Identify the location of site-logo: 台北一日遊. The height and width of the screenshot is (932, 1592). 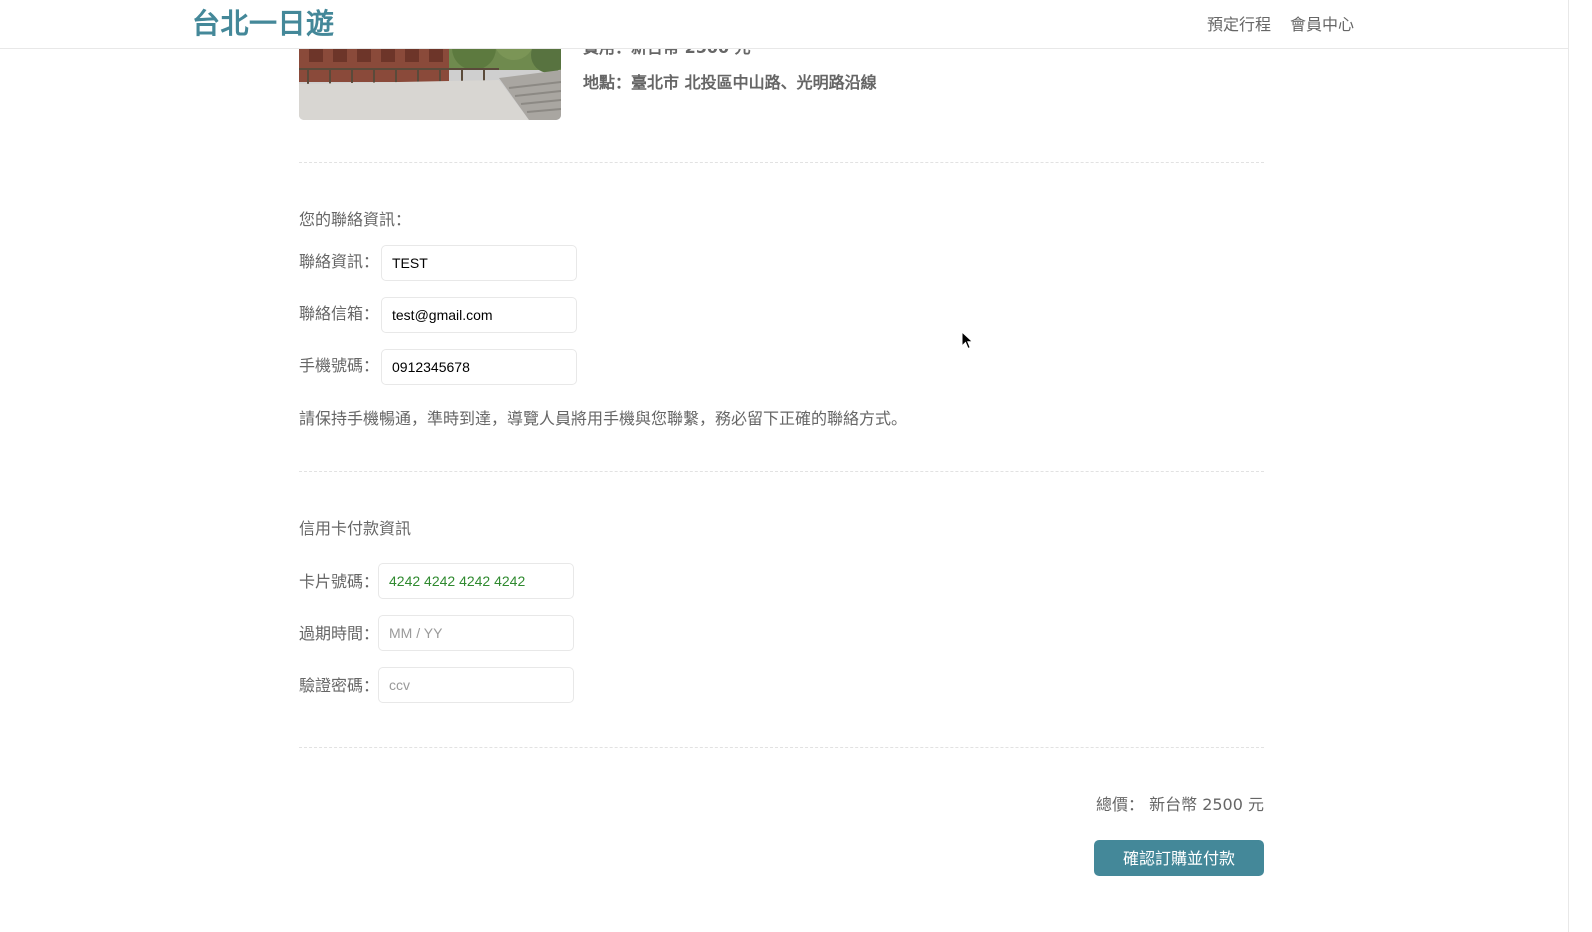
(263, 24).